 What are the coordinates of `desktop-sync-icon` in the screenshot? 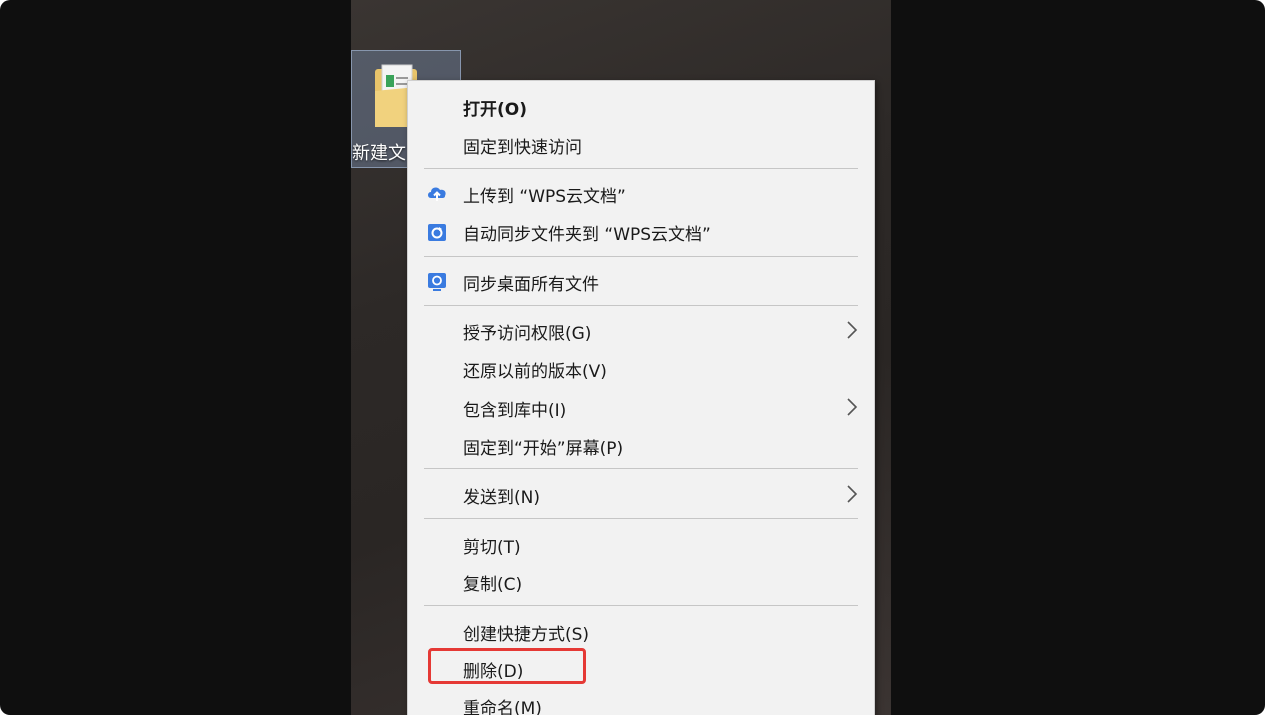 It's located at (437, 282).